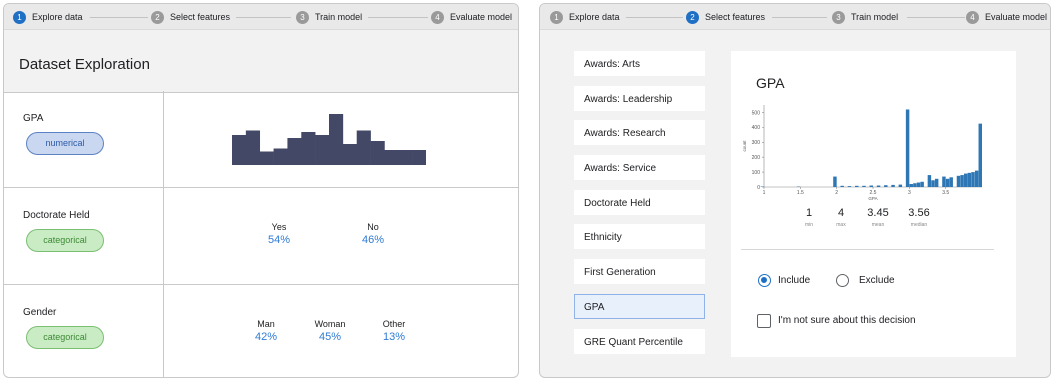  What do you see at coordinates (878, 225) in the screenshot?
I see `stat-label: mean` at bounding box center [878, 225].